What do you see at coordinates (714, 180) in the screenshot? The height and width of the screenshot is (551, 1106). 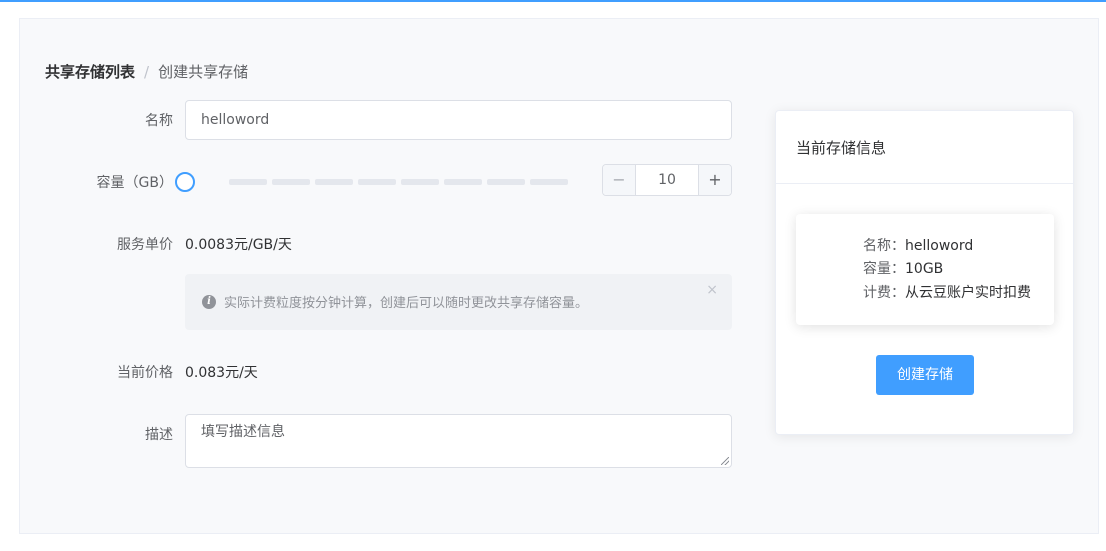 I see `increase-button: +` at bounding box center [714, 180].